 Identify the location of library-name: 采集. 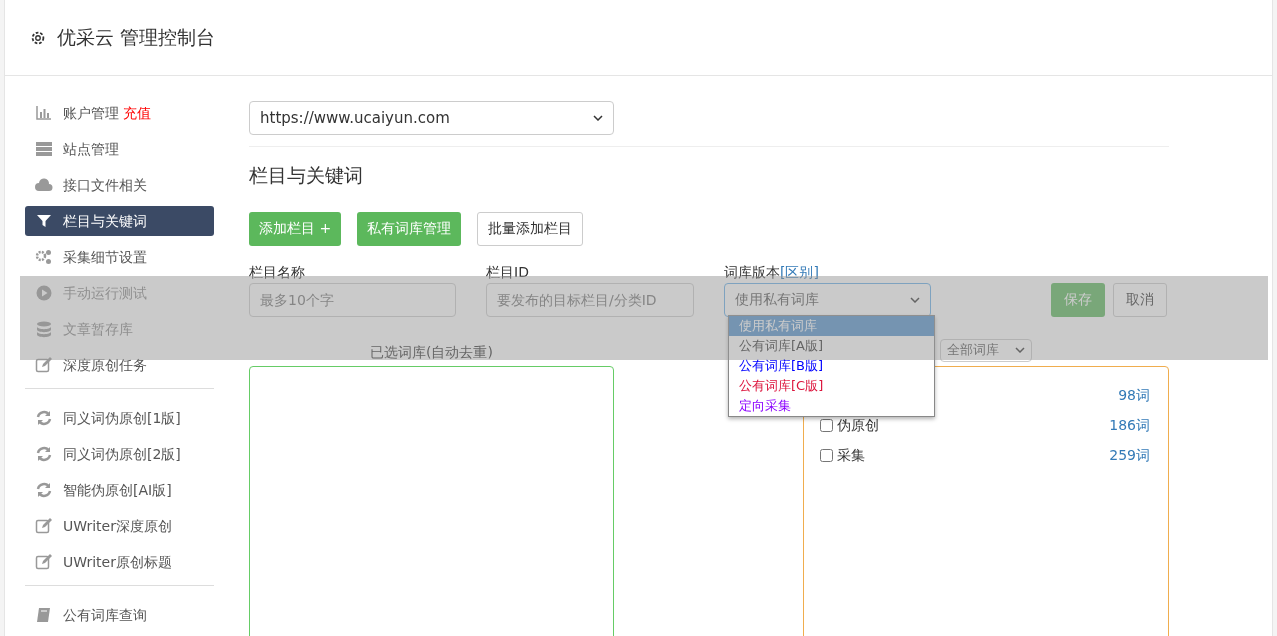
(851, 455).